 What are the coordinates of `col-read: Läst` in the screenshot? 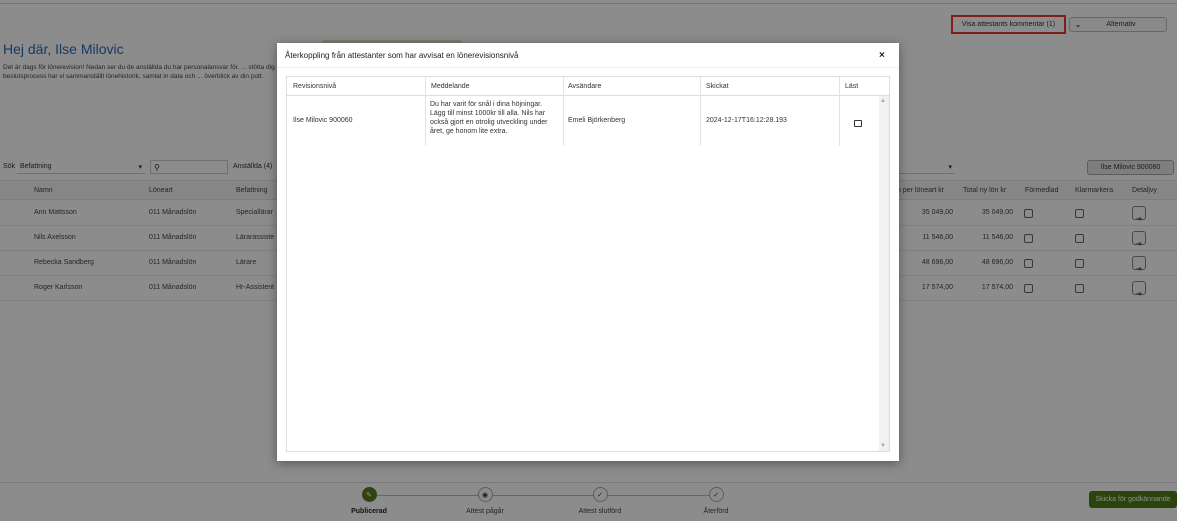 It's located at (852, 86).